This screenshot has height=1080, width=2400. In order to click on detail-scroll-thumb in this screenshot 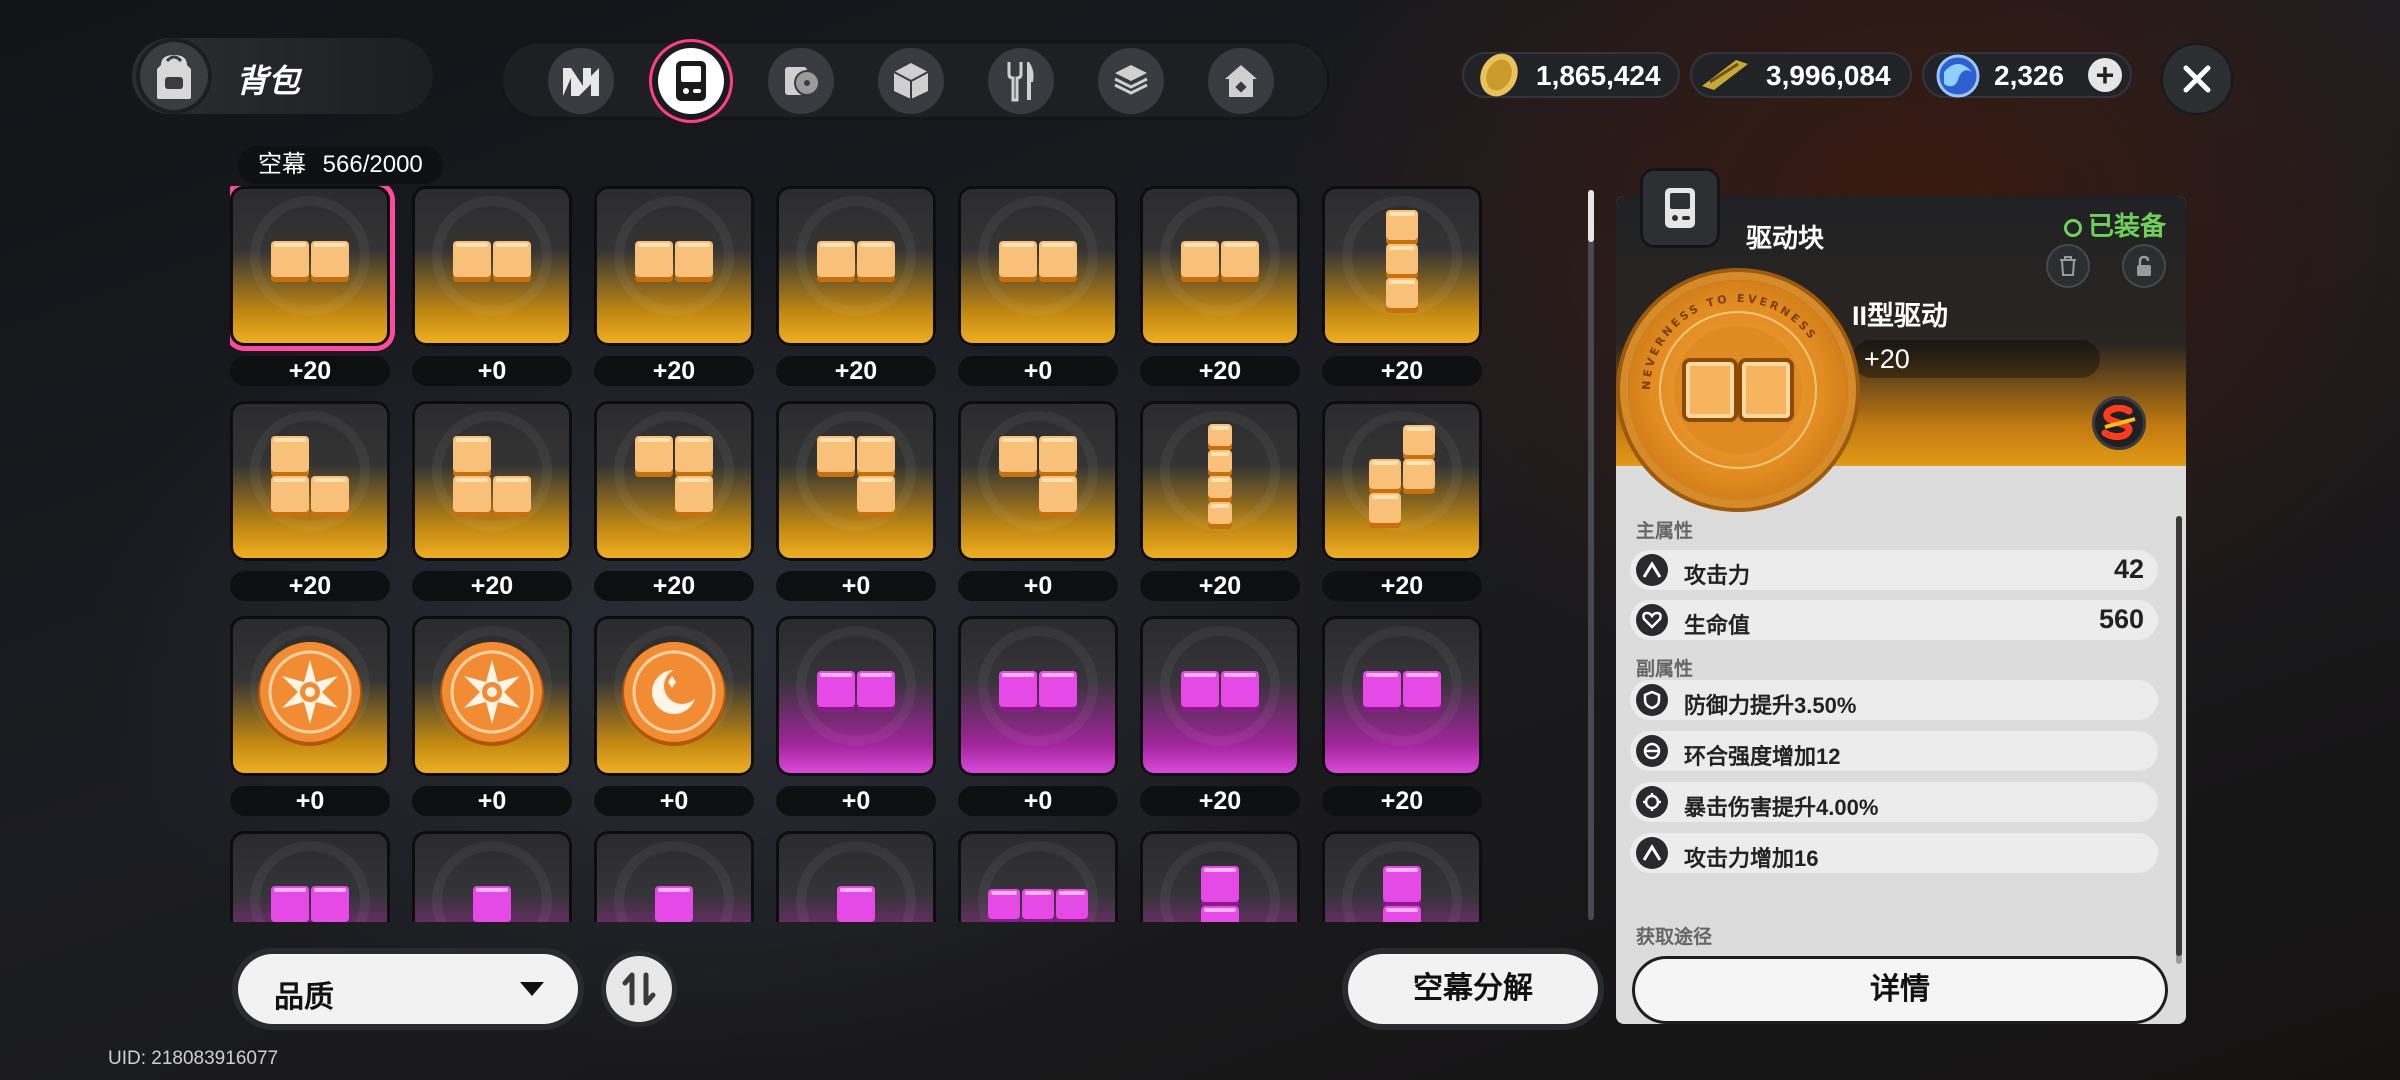, I will do `click(2179, 736)`.